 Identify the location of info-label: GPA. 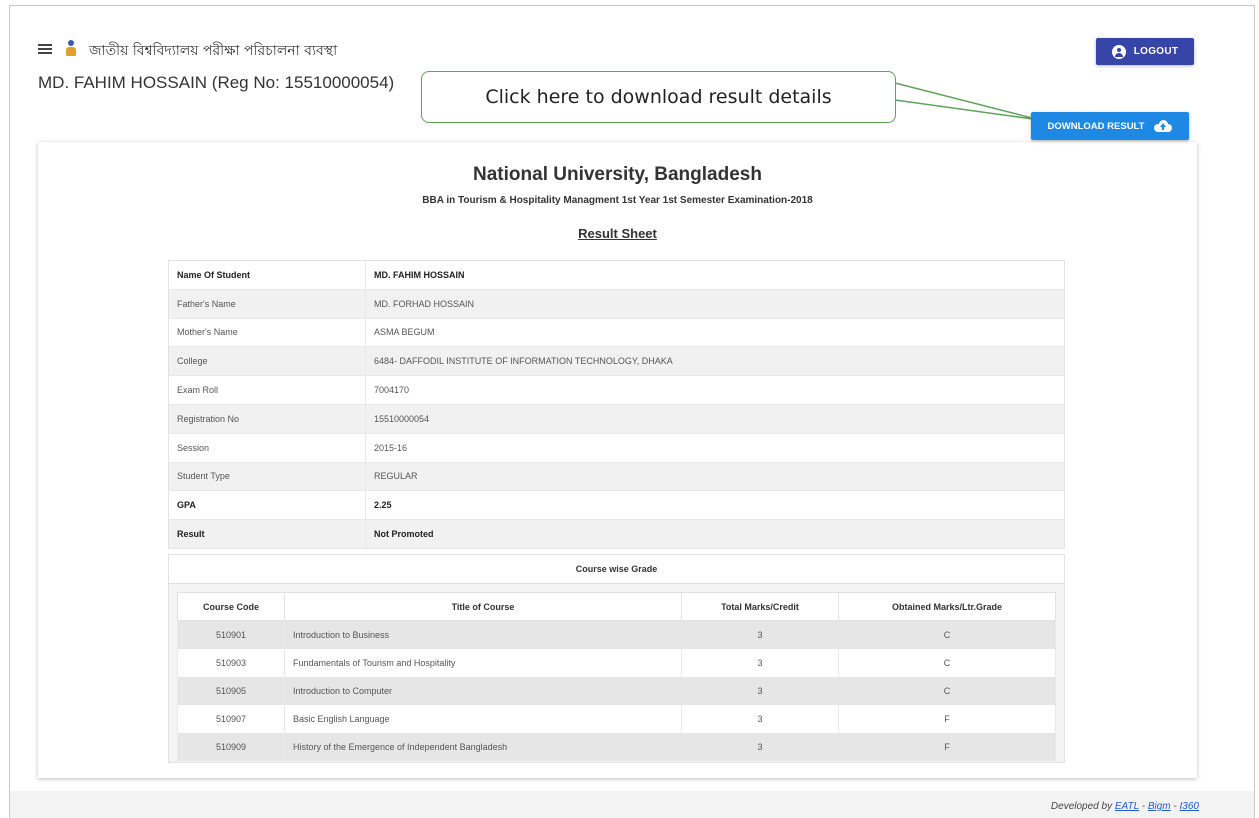
(267, 505).